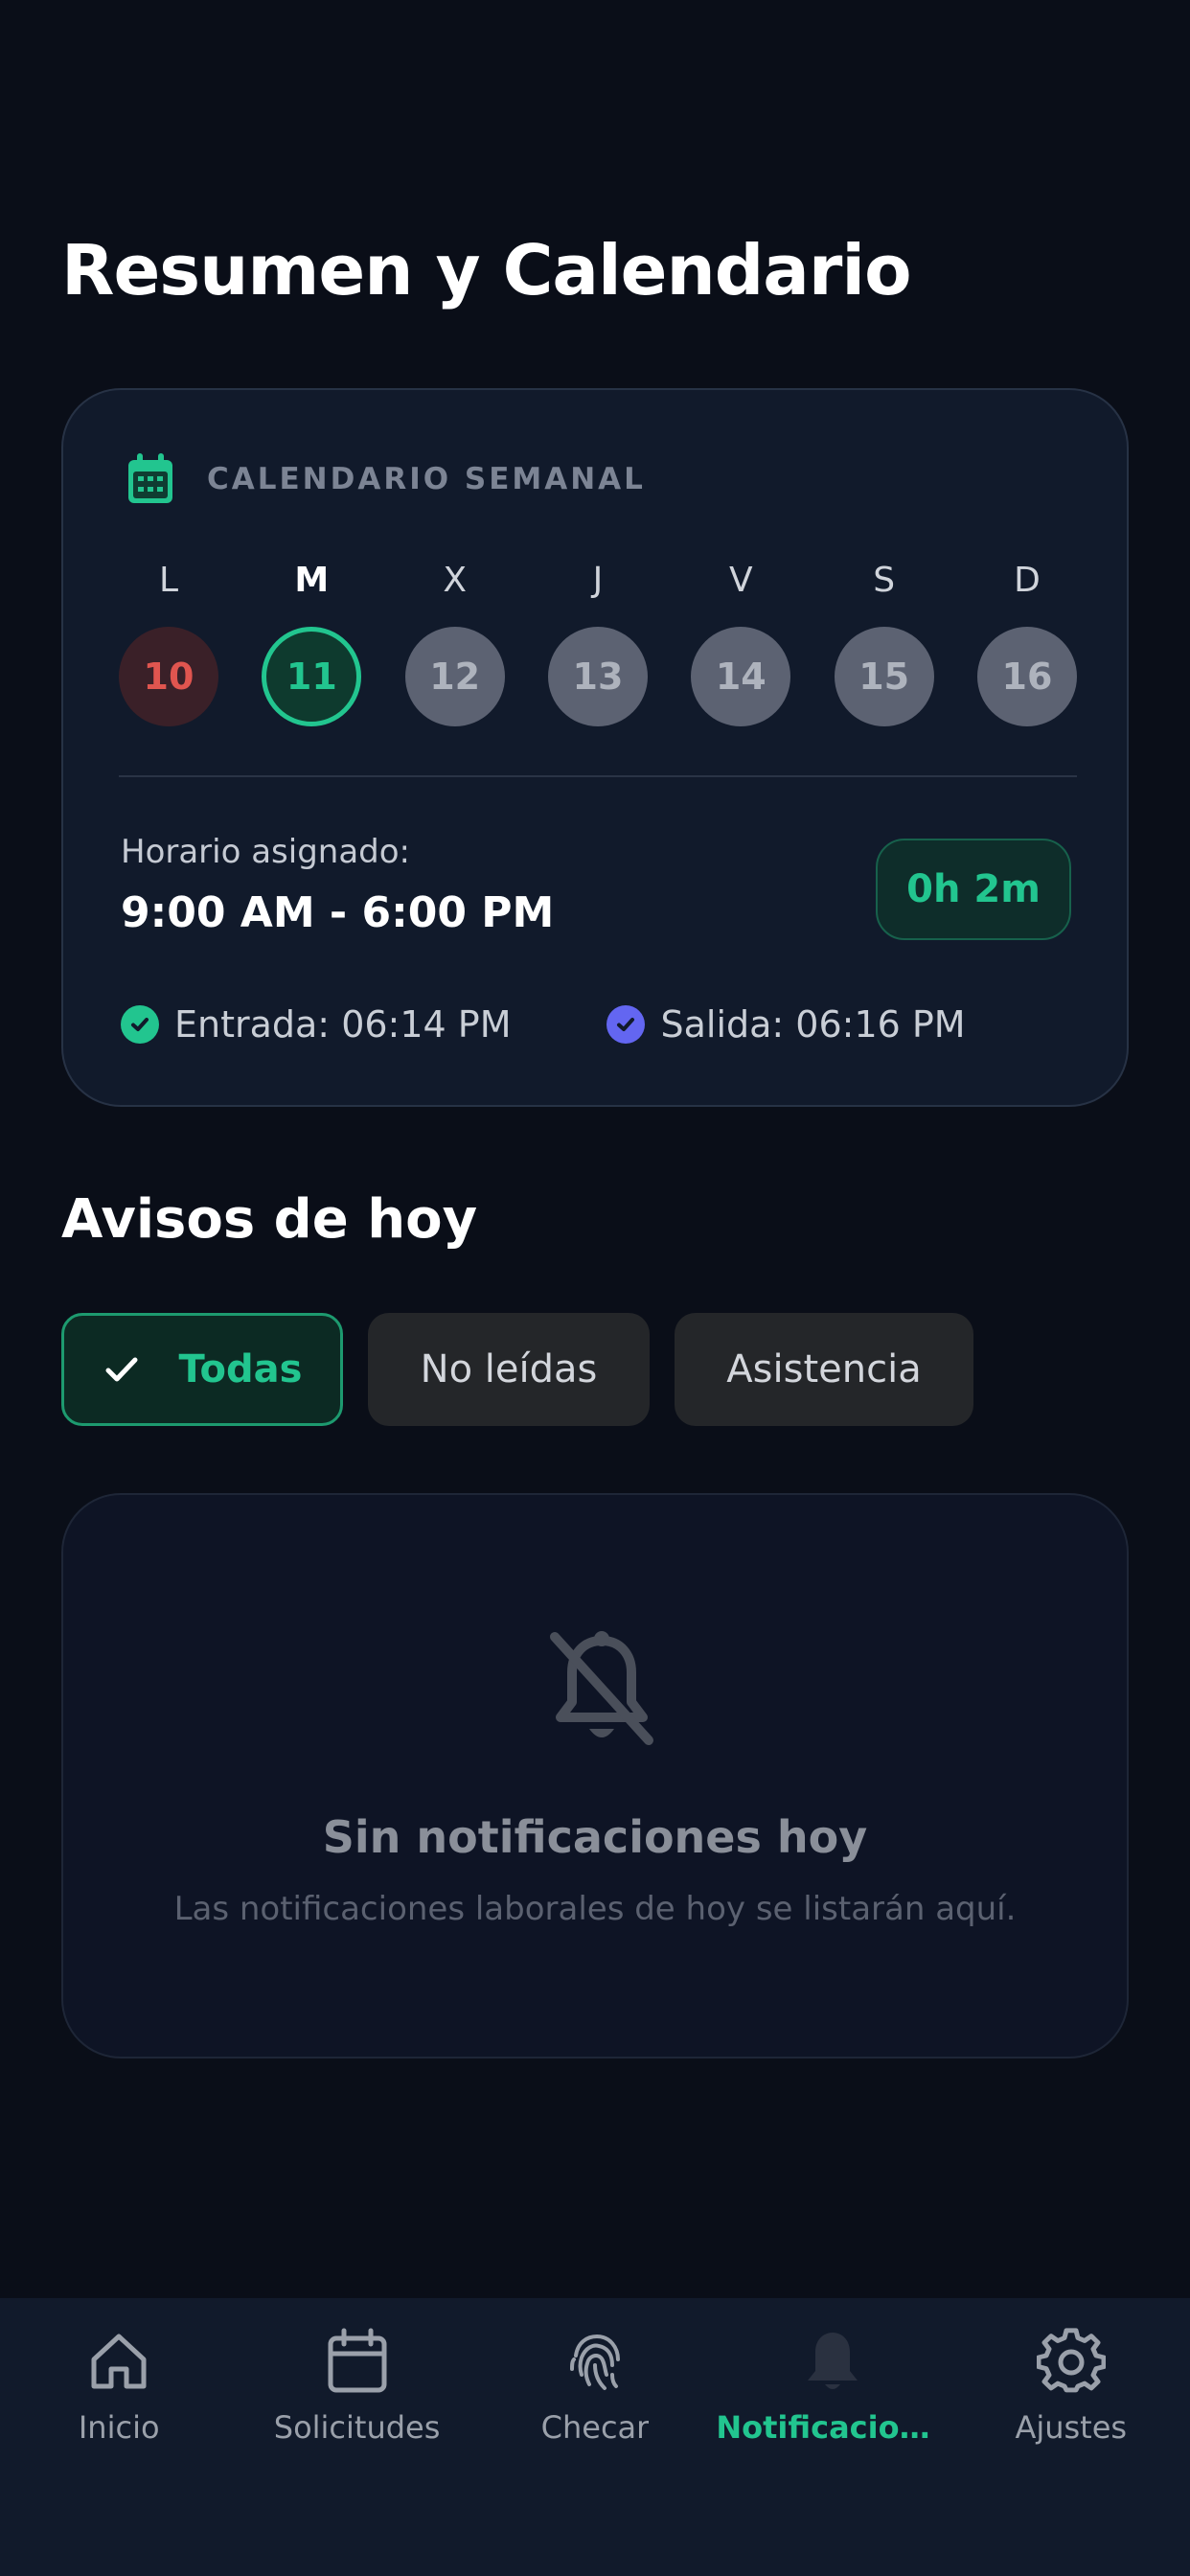  What do you see at coordinates (357, 2427) in the screenshot?
I see `nav-label-requests: Solicitudes` at bounding box center [357, 2427].